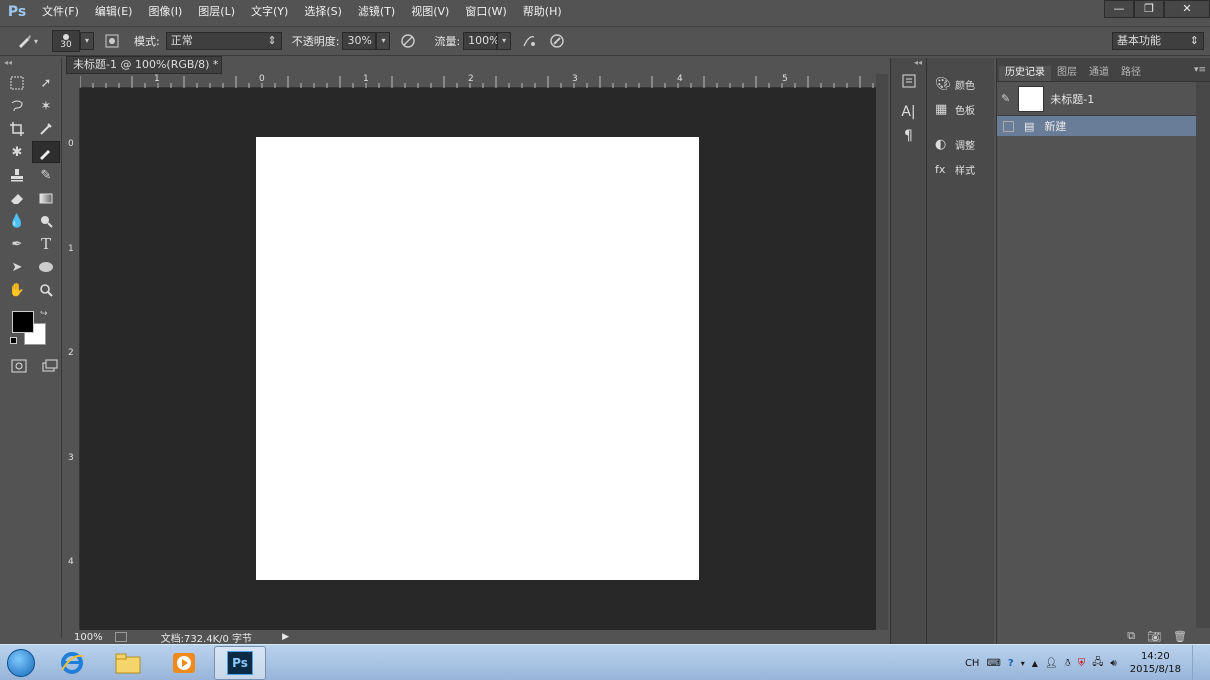  I want to click on dodge-tool-icon, so click(46, 221).